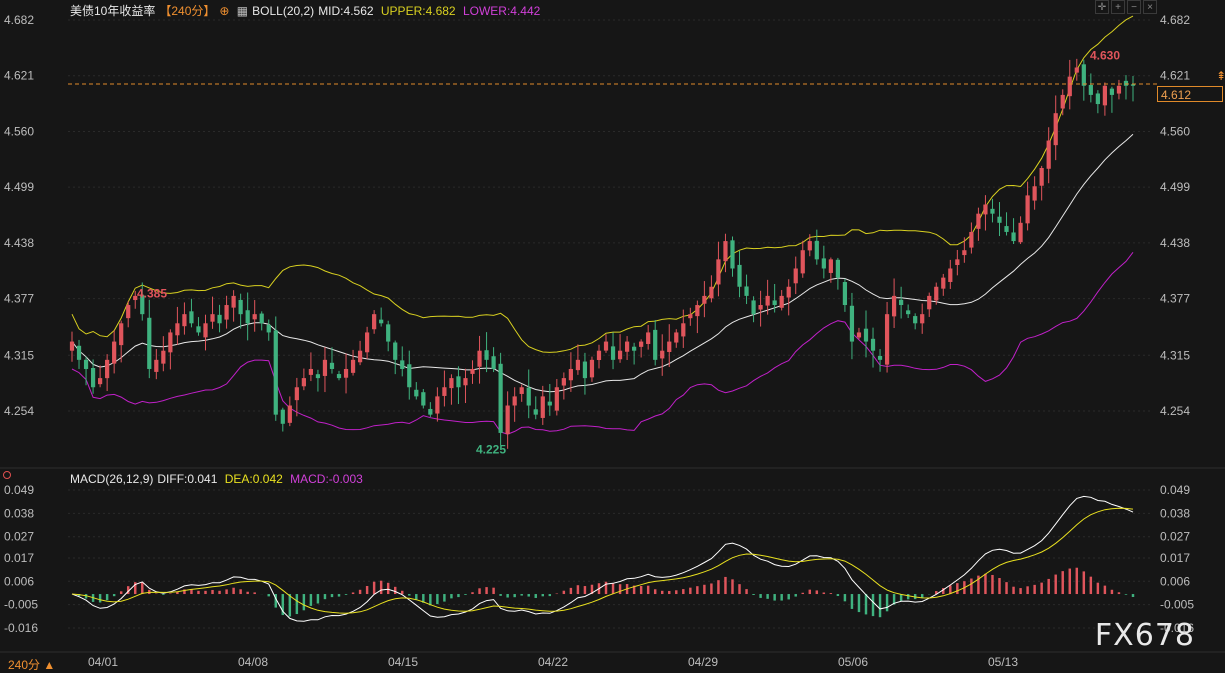 This screenshot has width=1225, height=673. What do you see at coordinates (19, 299) in the screenshot?
I see `y-tick-label-left: 4.377` at bounding box center [19, 299].